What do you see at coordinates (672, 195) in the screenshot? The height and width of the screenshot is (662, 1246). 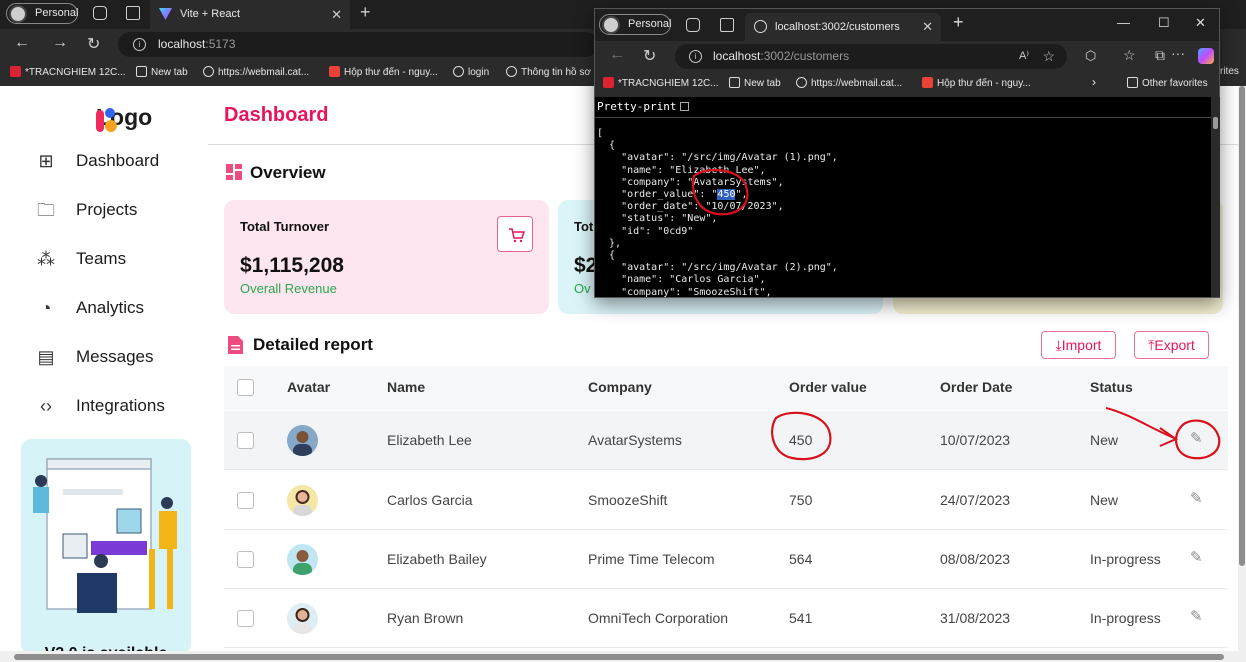 I see `json-line: "order_value": "450",` at bounding box center [672, 195].